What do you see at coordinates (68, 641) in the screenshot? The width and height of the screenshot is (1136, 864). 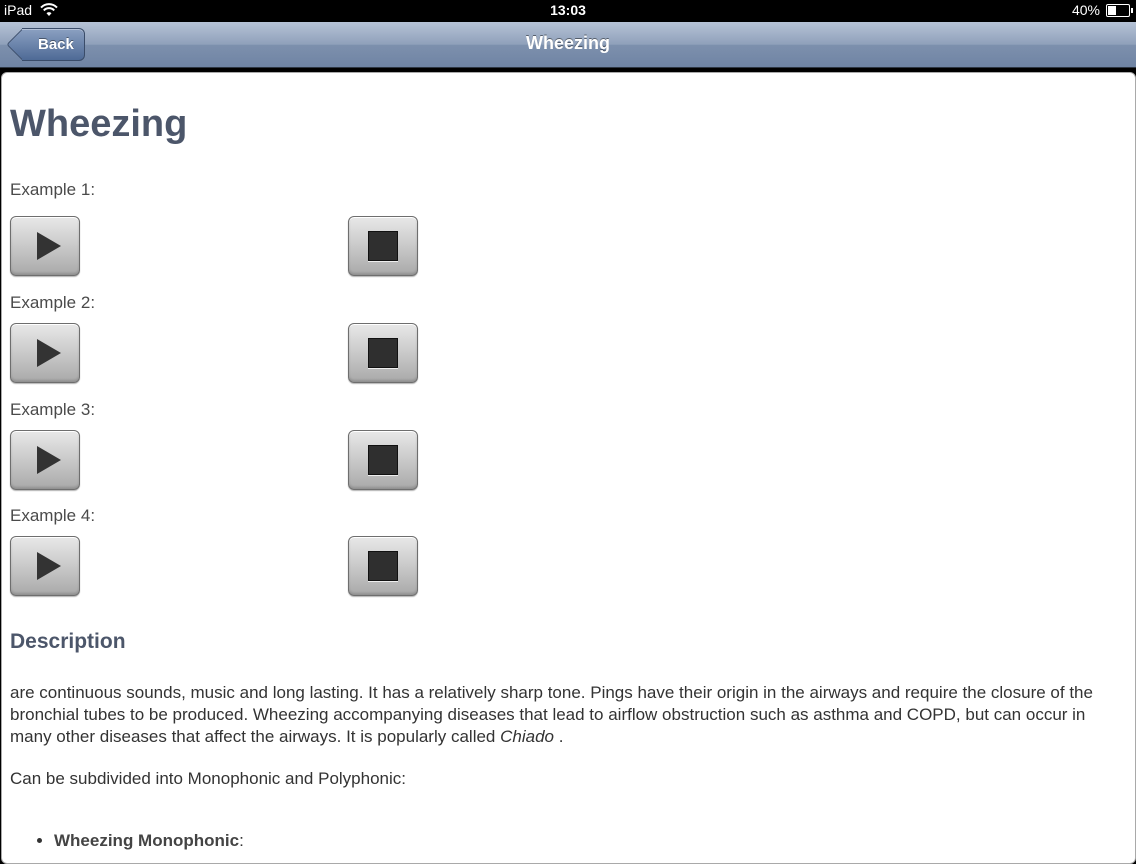 I see `description-heading: Description` at bounding box center [68, 641].